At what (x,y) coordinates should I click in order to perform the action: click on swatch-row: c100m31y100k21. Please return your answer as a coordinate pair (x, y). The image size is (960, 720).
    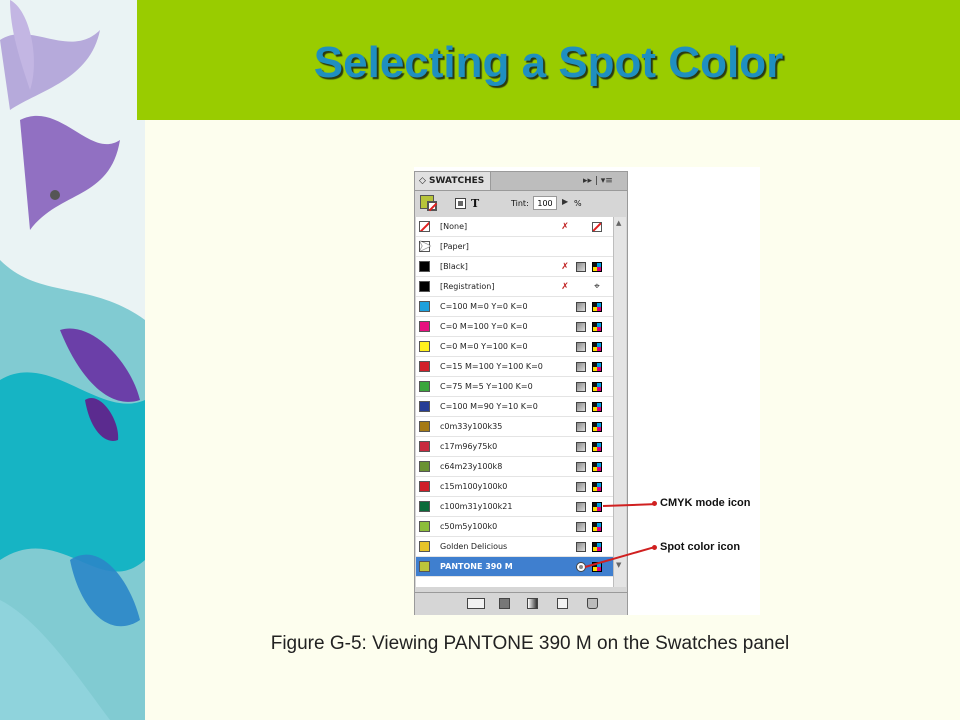
    Looking at the image, I should click on (514, 507).